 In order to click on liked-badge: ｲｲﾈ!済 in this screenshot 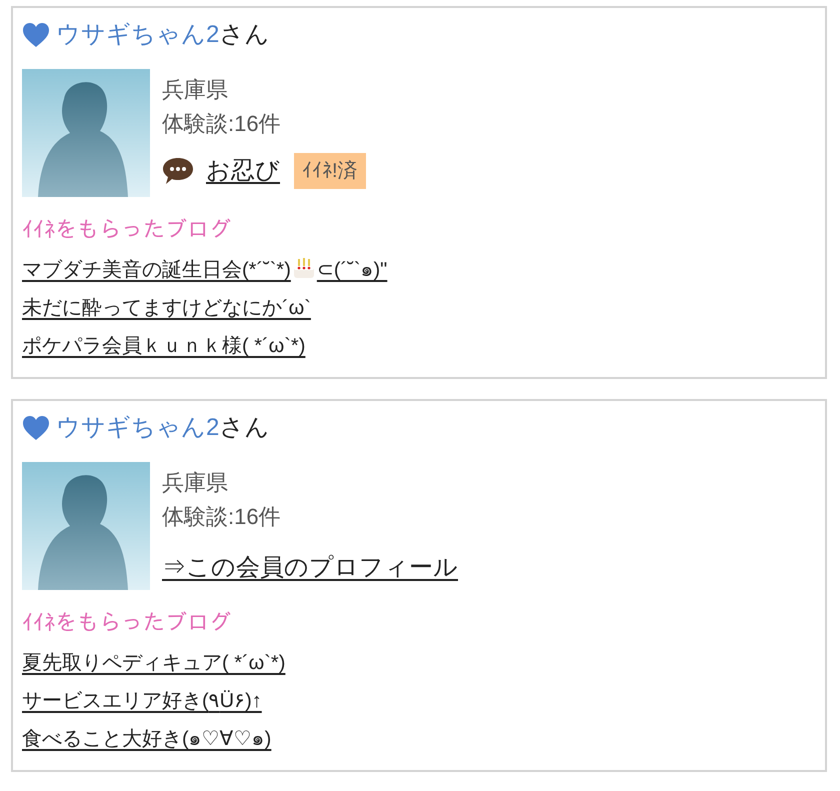, I will do `click(330, 171)`.